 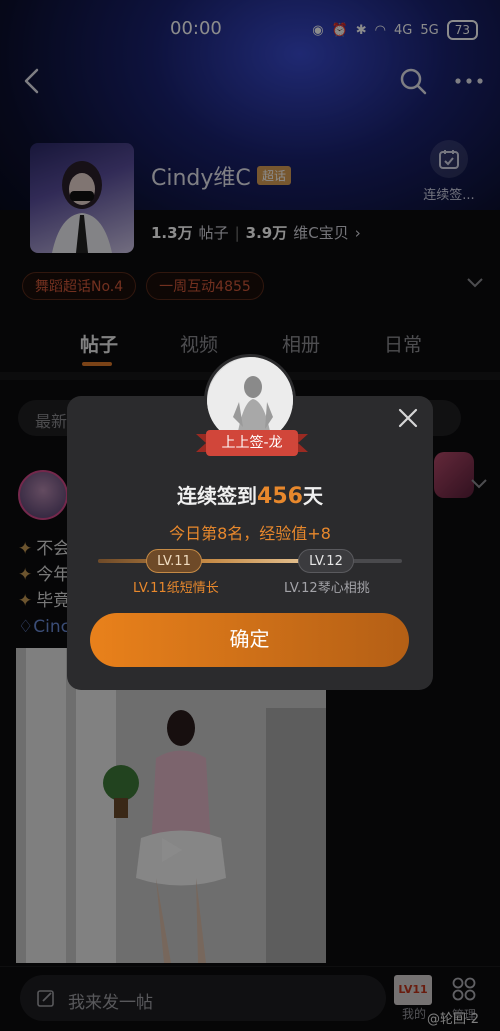 I want to click on checkin-days: 456, so click(x=280, y=496).